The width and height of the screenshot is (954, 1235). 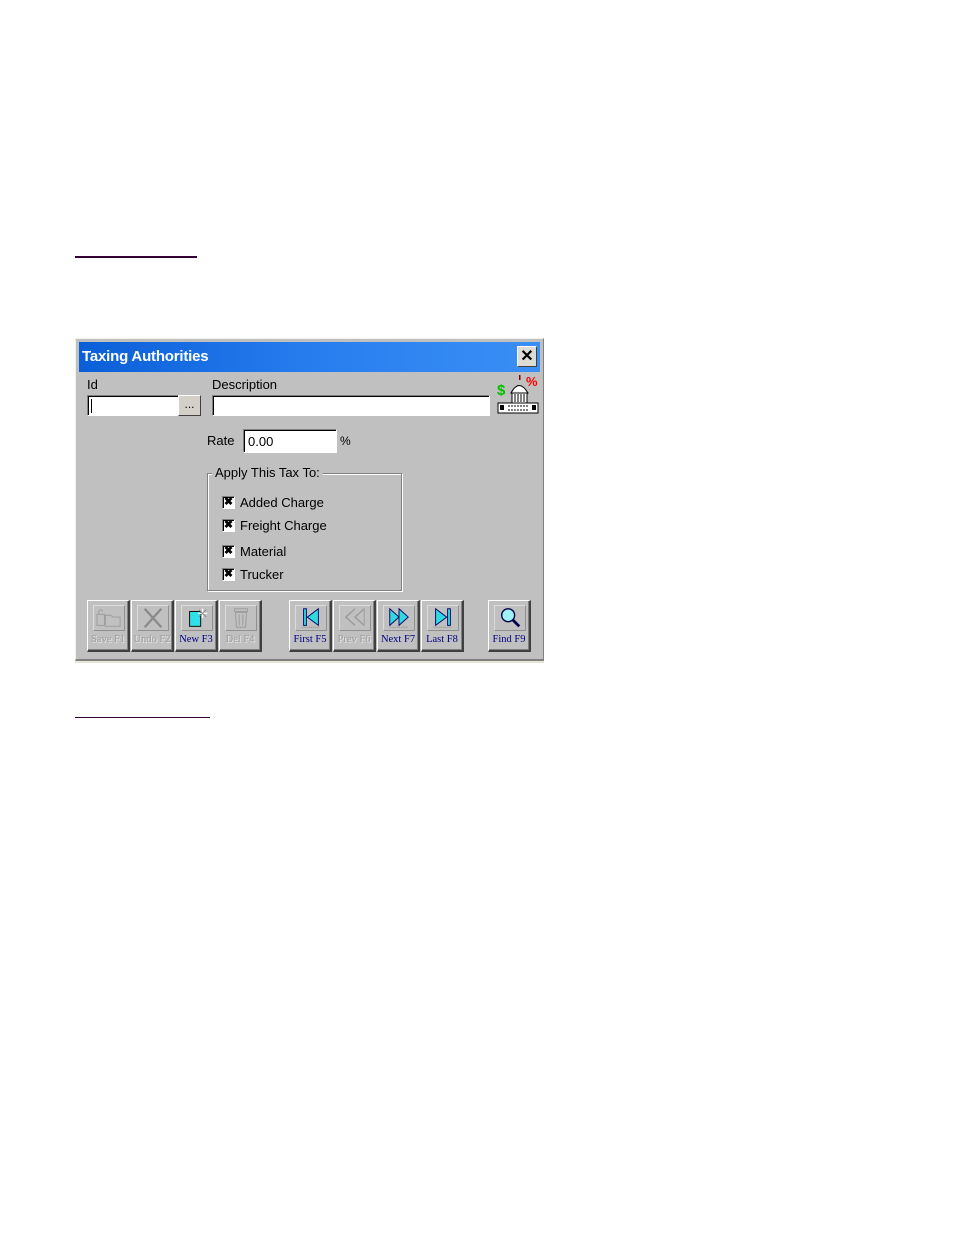 I want to click on first-record-icon, so click(x=311, y=618).